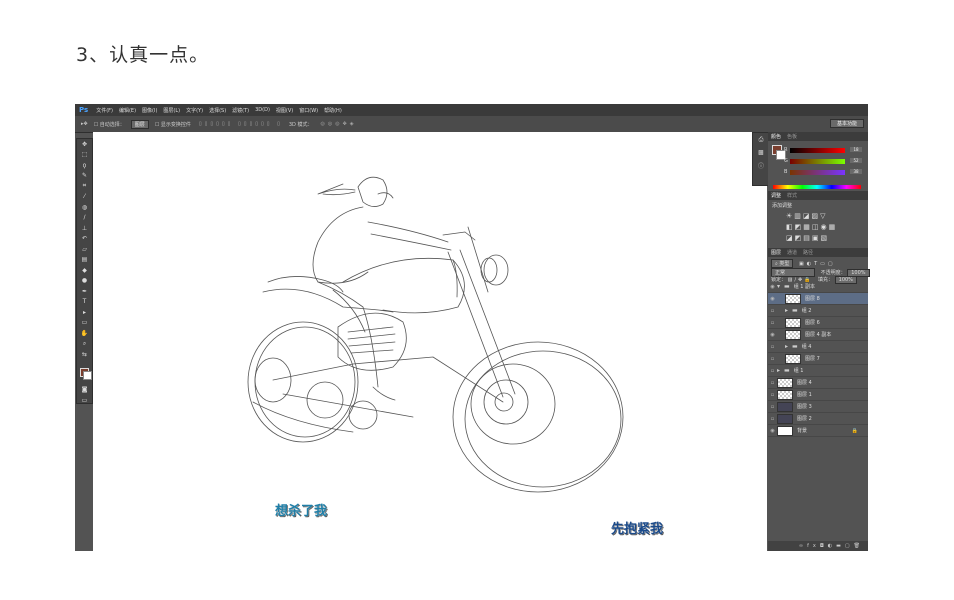  What do you see at coordinates (84, 165) in the screenshot?
I see `lasso-tool-icon: ϙ` at bounding box center [84, 165].